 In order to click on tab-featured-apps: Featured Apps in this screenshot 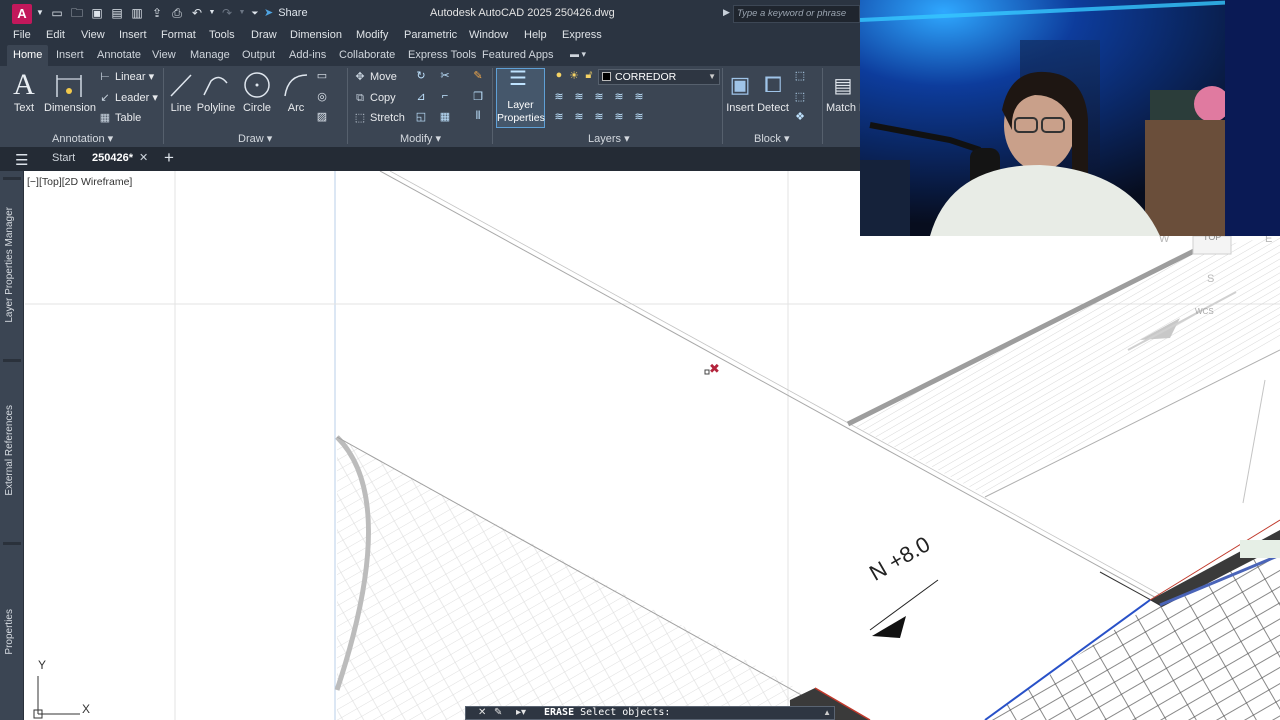, I will do `click(518, 55)`.